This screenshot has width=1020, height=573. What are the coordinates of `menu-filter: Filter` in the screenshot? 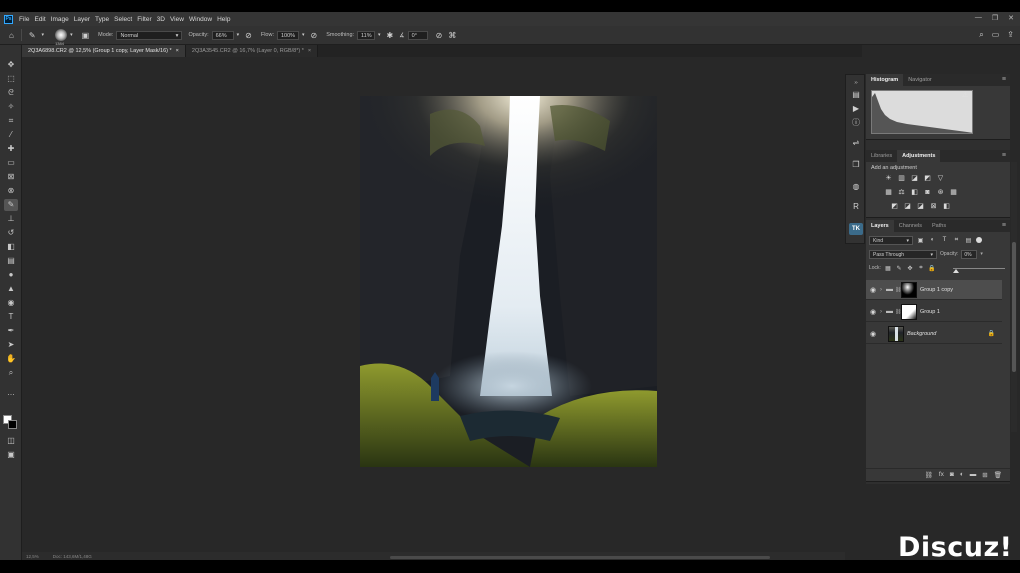 It's located at (144, 19).